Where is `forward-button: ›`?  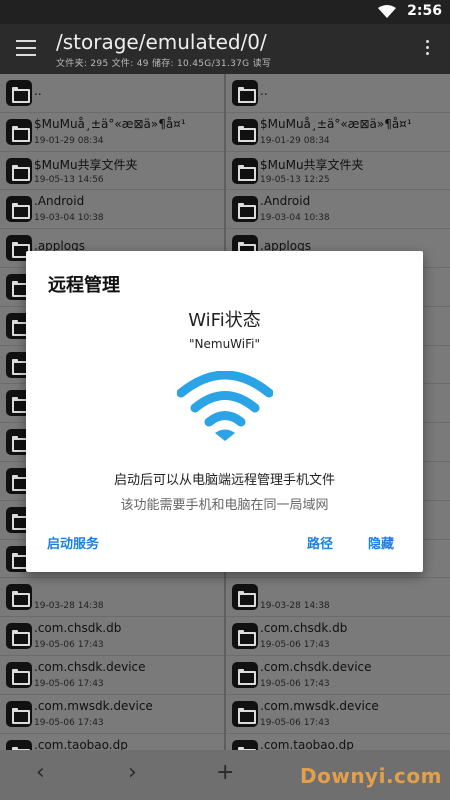
forward-button: › is located at coordinates (132, 772).